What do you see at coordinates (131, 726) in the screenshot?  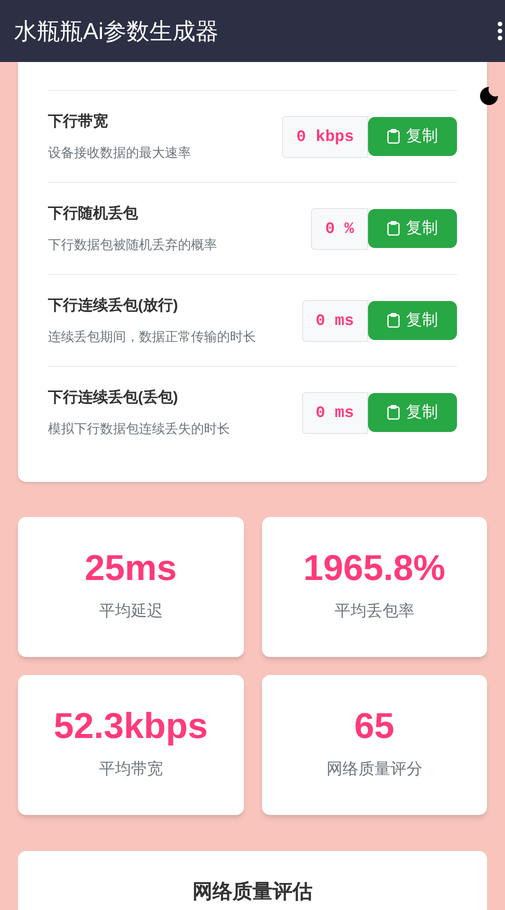 I see `stat-value: 52.3kbps` at bounding box center [131, 726].